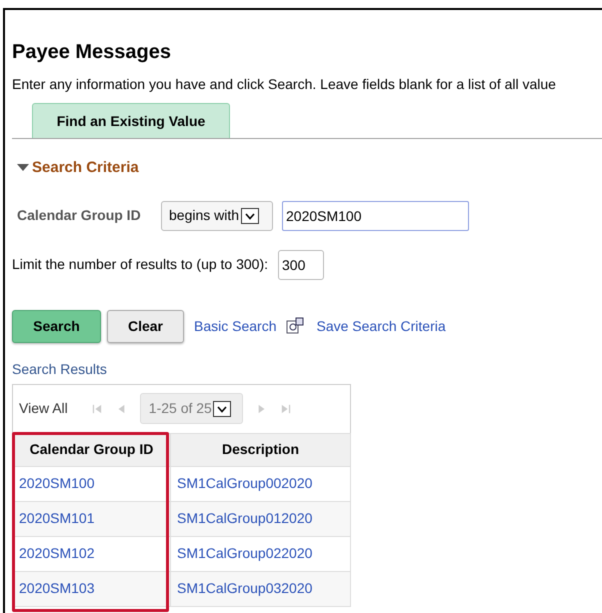 Image resolution: width=602 pixels, height=613 pixels. Describe the element at coordinates (43, 408) in the screenshot. I see `view-all-link: View All` at that location.